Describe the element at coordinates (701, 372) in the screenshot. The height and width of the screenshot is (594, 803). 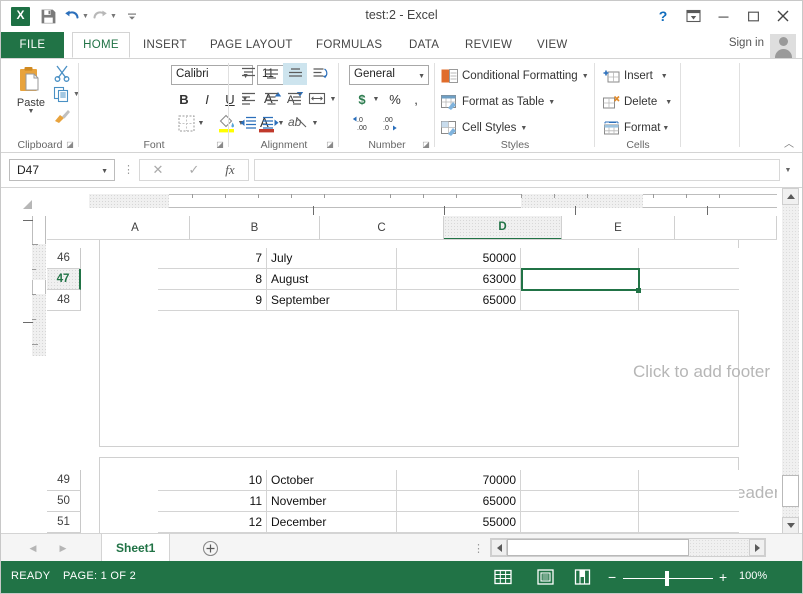
I see `footer-placeholder: Click to add footer` at that location.